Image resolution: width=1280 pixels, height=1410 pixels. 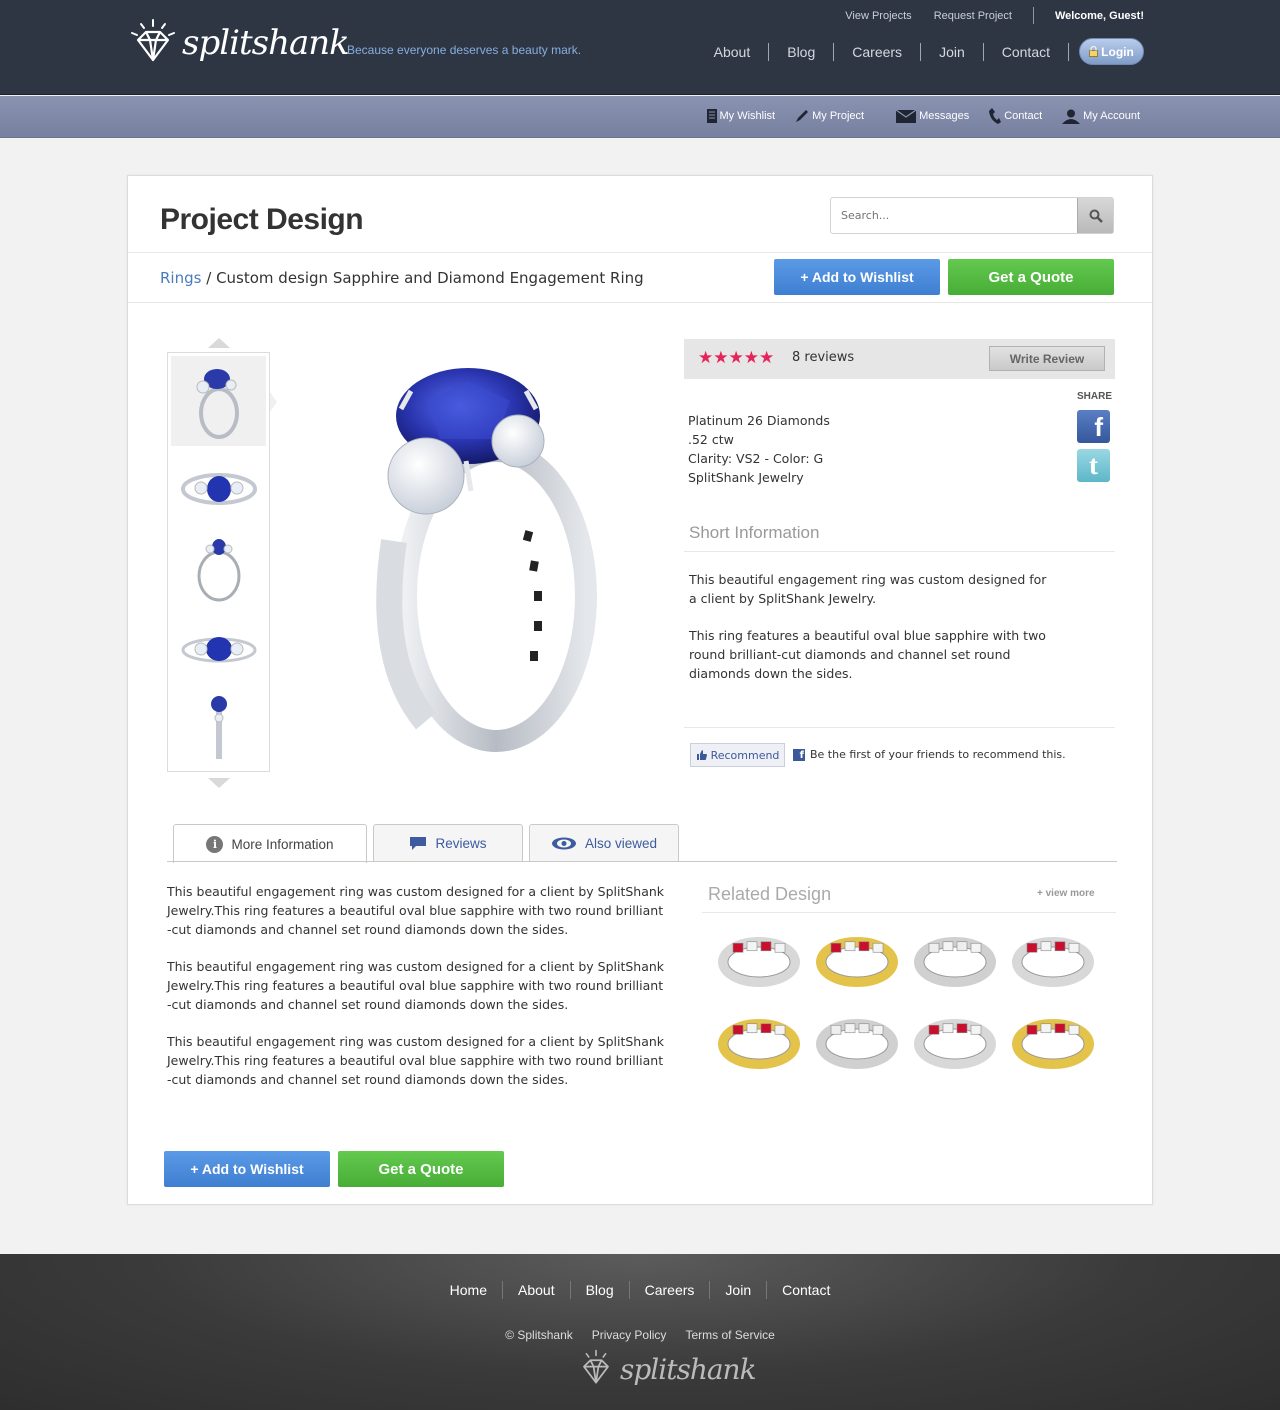 What do you see at coordinates (759, 420) in the screenshot?
I see `spec-line: Platinum 26 Diamonds` at bounding box center [759, 420].